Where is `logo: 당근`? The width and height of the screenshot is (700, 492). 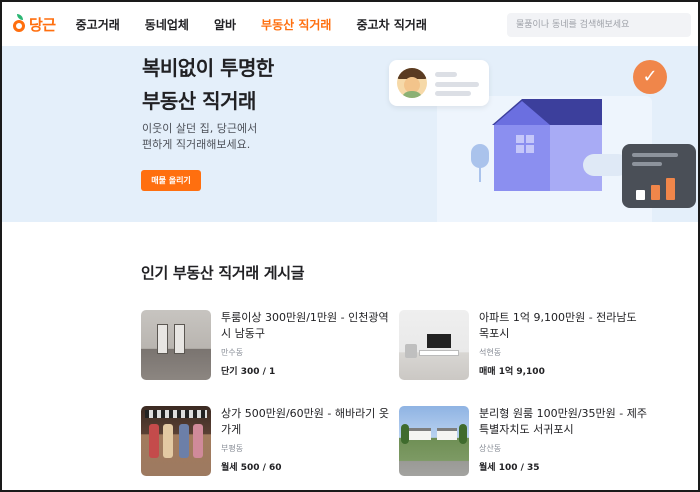
logo: 당근 is located at coordinates (34, 24).